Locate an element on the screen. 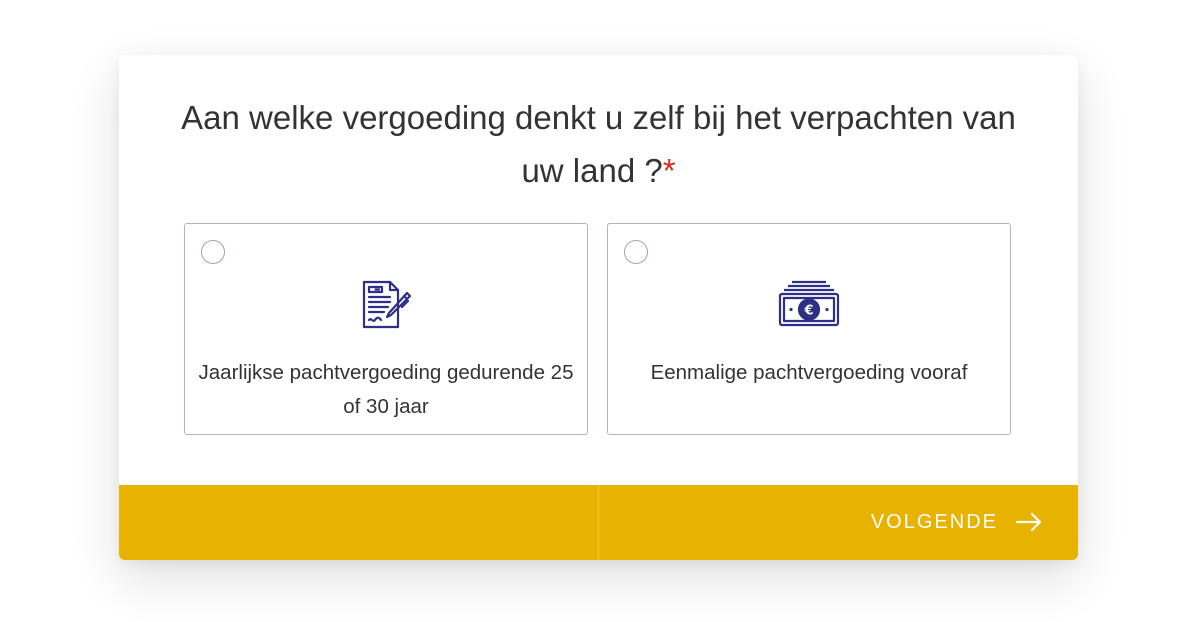 This screenshot has height=622, width=1200. option-annual-lease-radio is located at coordinates (213, 252).